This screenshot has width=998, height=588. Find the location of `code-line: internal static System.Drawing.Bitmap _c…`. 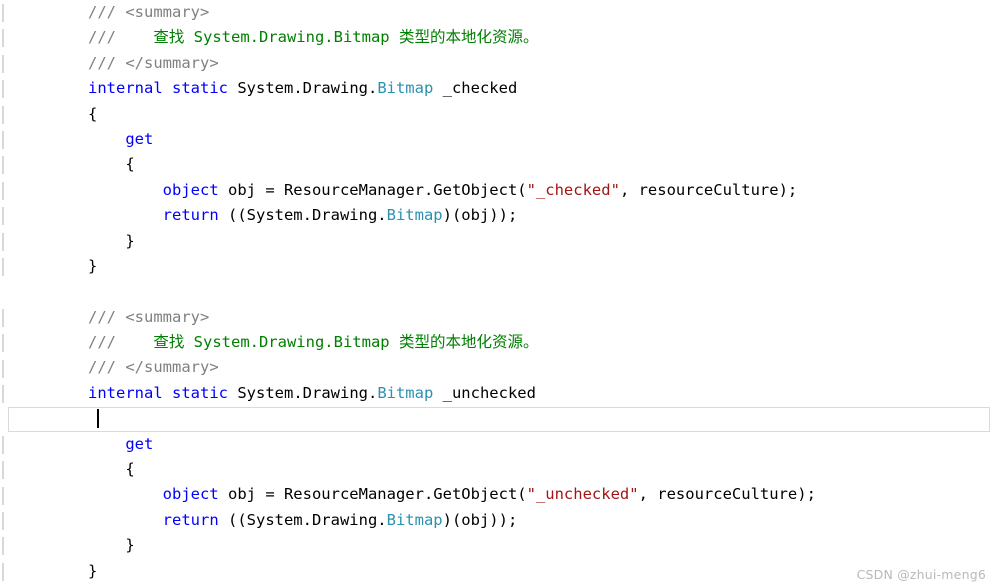

code-line: internal static System.Drawing.Bitmap _c… is located at coordinates (499, 88).